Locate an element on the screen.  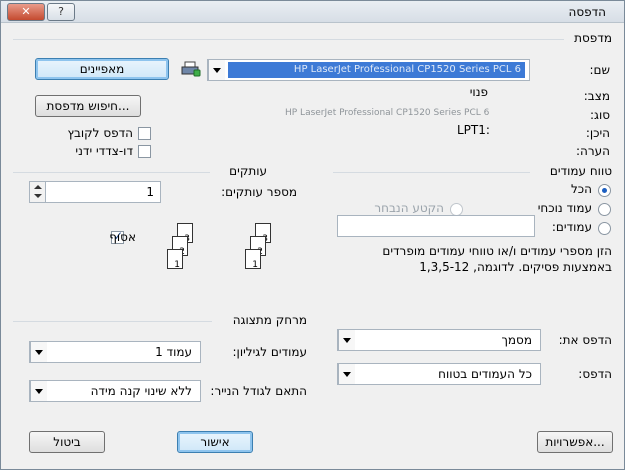
print-select: כל העמודים בטווח is located at coordinates (439, 374).